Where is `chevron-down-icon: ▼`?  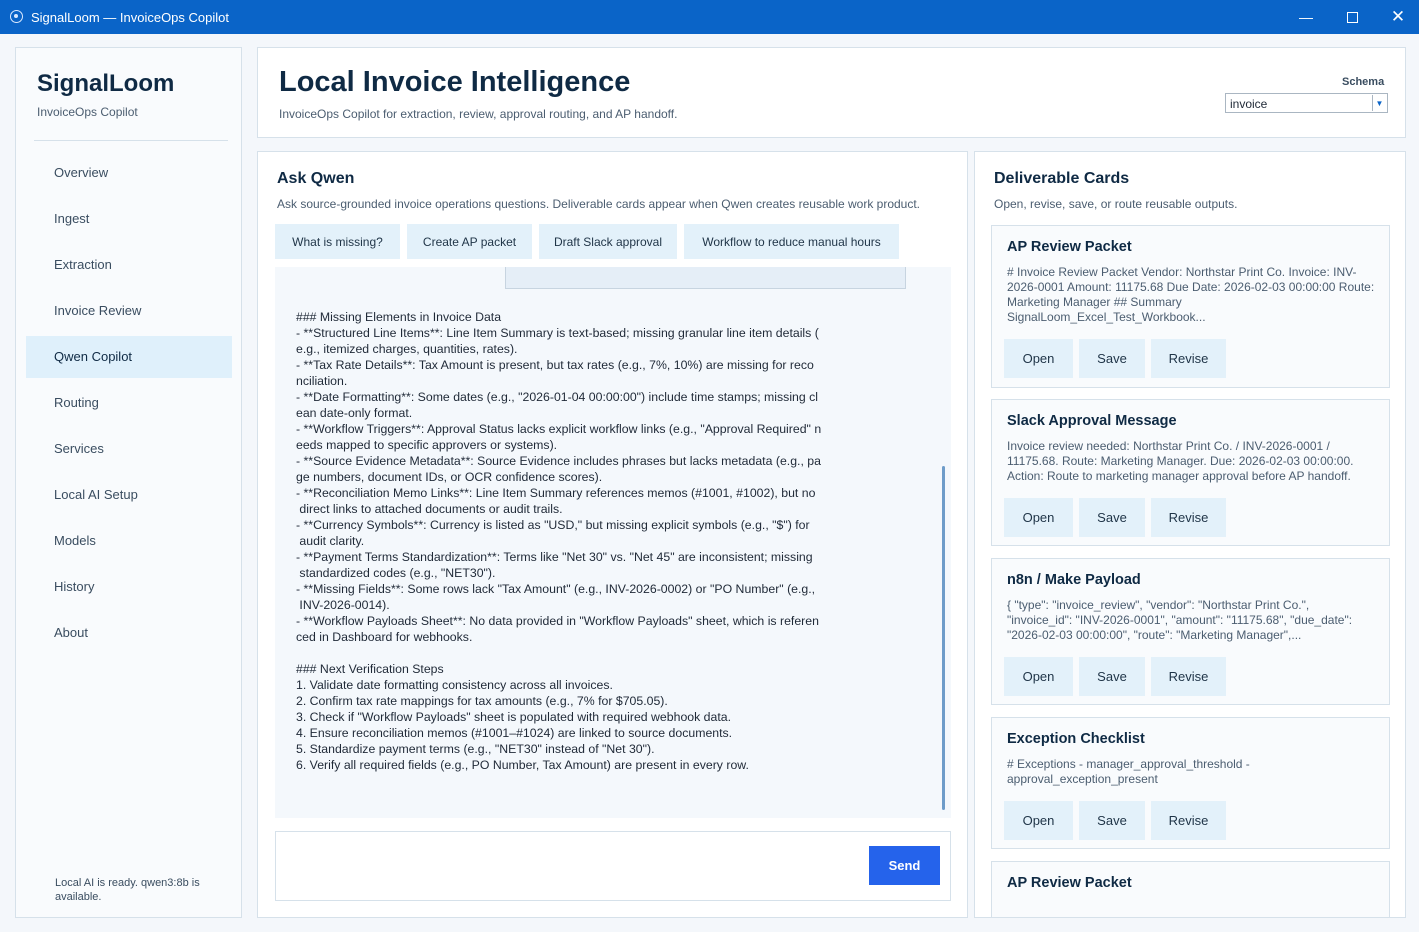 chevron-down-icon: ▼ is located at coordinates (1379, 103).